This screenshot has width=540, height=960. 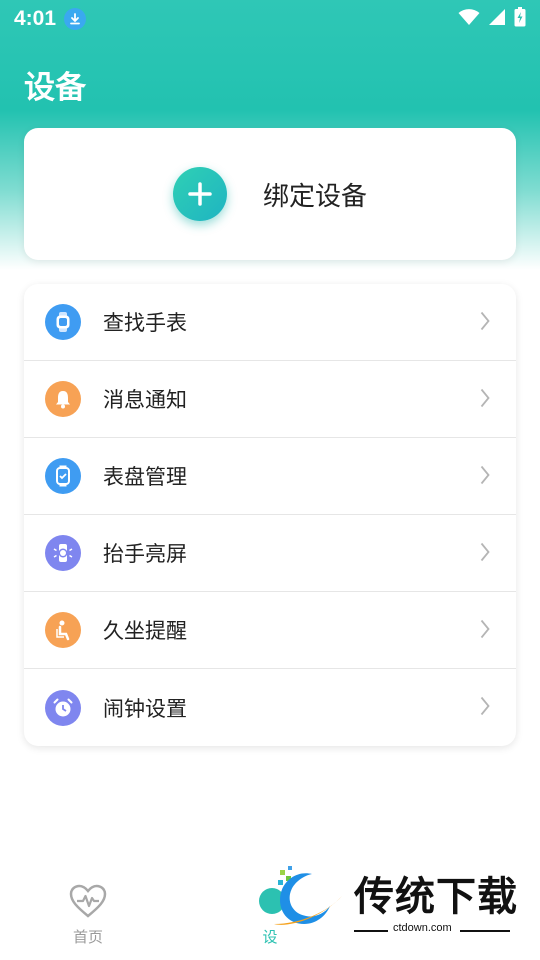 What do you see at coordinates (63, 476) in the screenshot?
I see `watch-face-icon` at bounding box center [63, 476].